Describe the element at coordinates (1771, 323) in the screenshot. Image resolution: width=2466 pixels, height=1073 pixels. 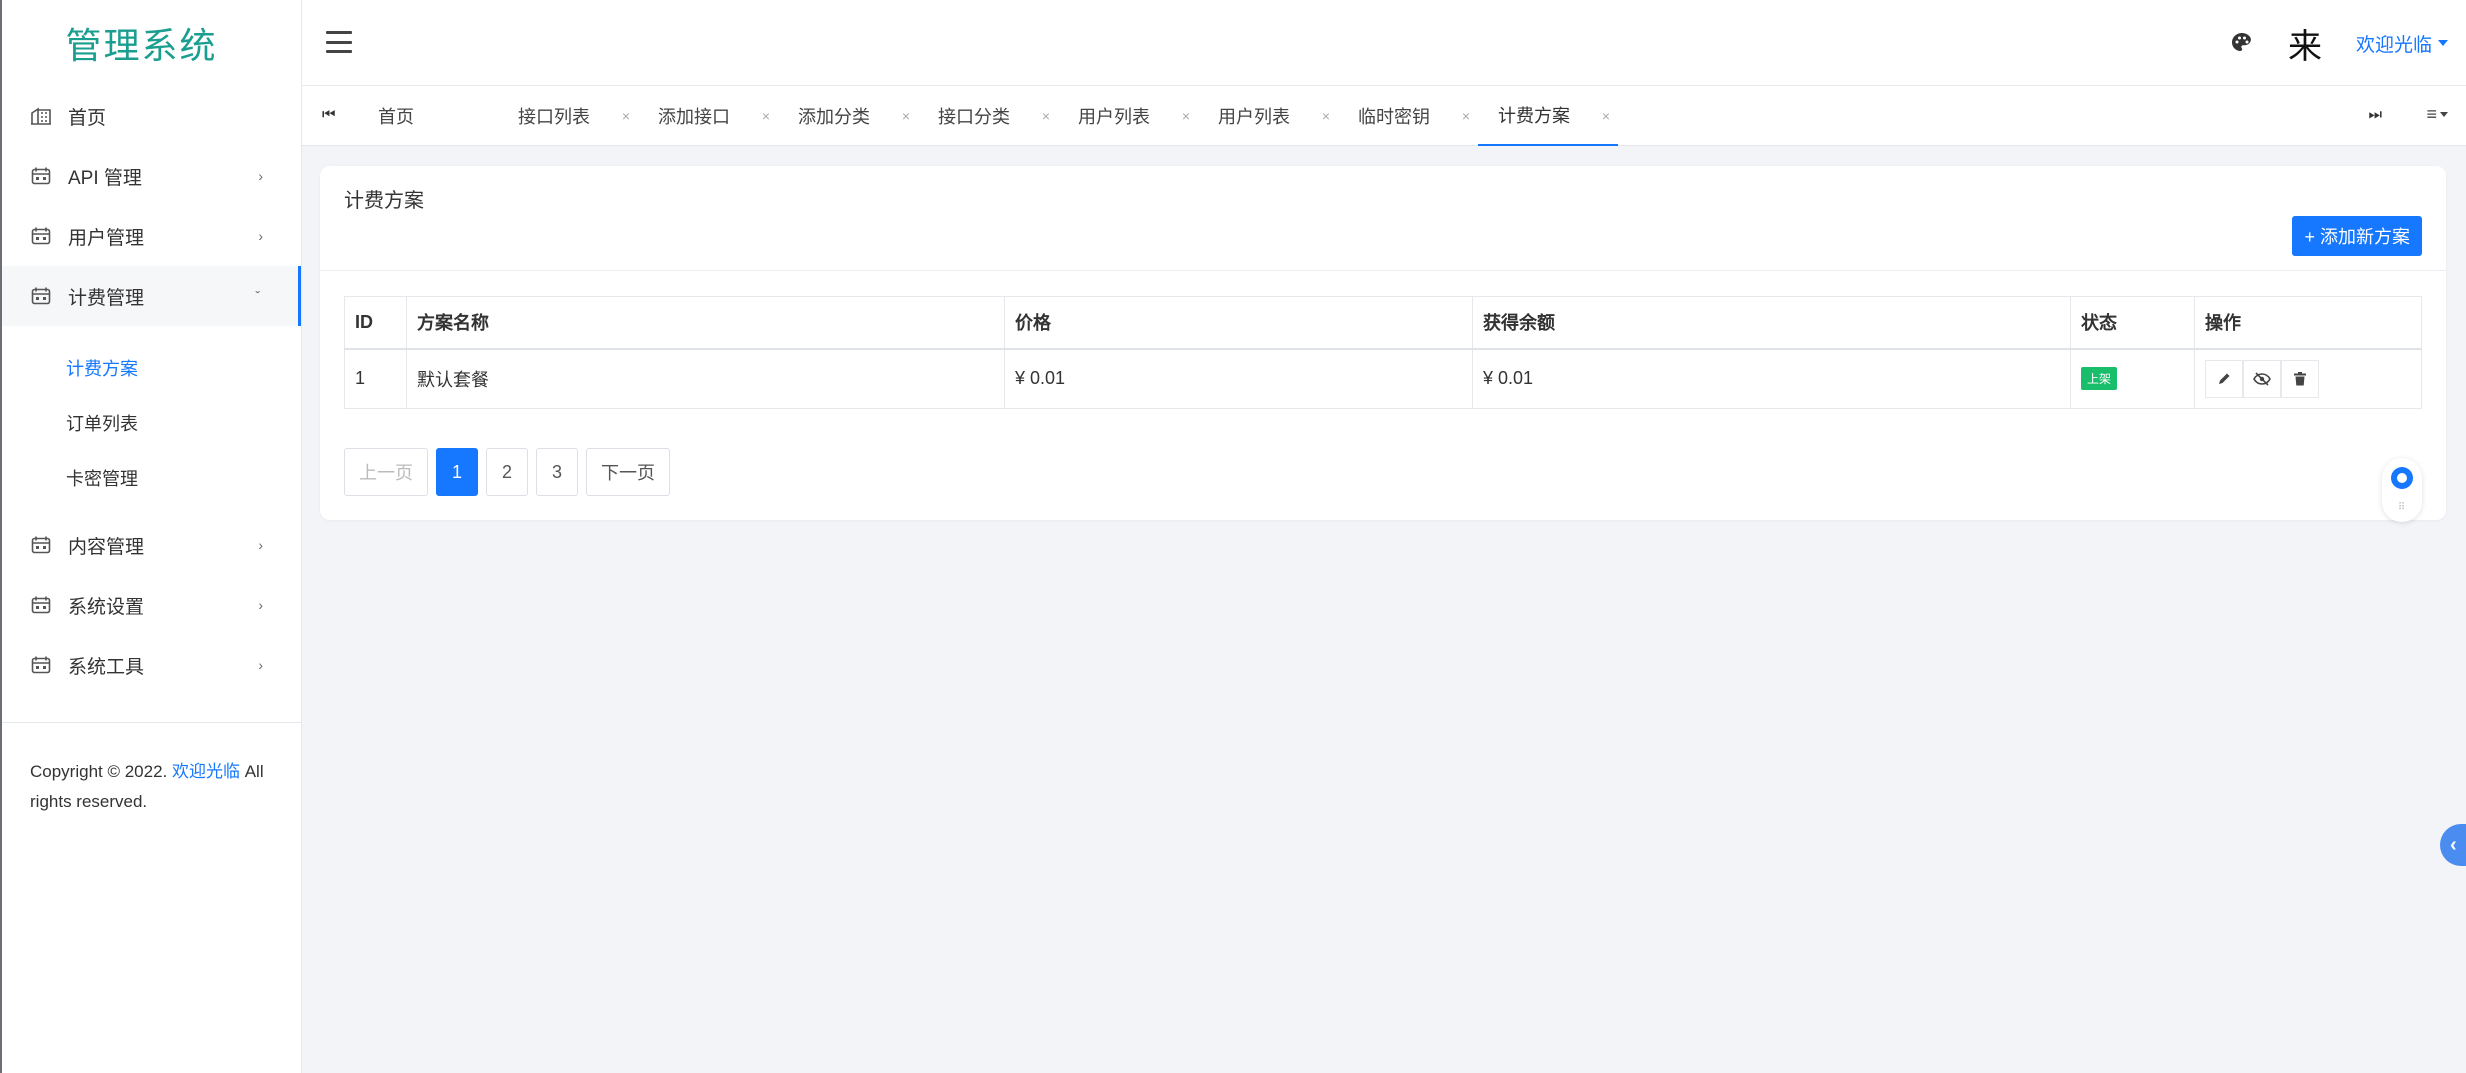
I see `column-header: 获得余额` at that location.